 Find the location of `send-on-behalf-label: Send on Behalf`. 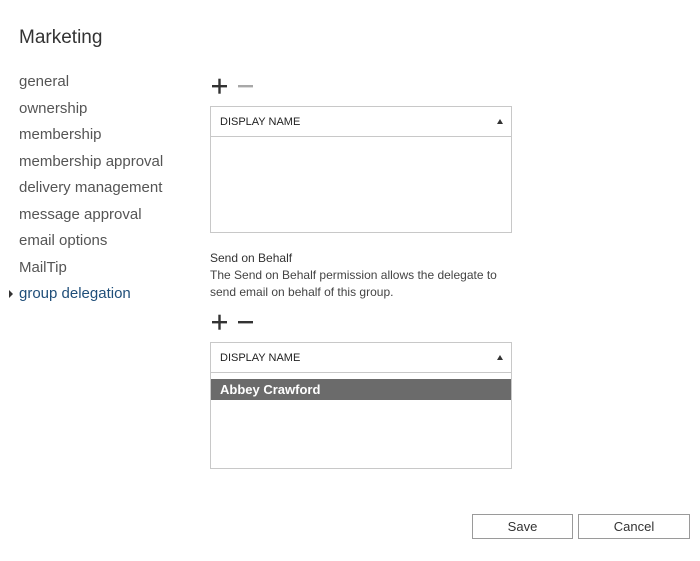

send-on-behalf-label: Send on Behalf is located at coordinates (251, 258).